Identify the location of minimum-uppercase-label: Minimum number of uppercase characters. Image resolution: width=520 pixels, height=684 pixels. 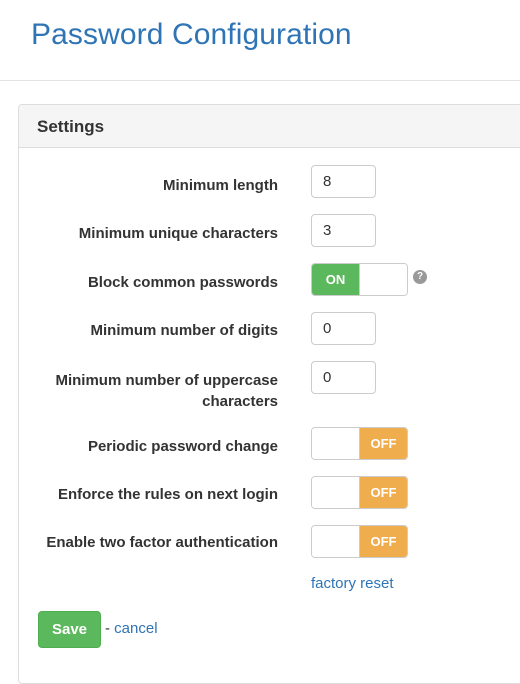
(148, 391).